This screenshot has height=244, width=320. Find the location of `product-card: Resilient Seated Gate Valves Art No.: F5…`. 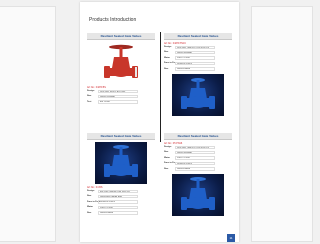

product-card: Resilient Seated Gate Valves Art No.: F5… is located at coordinates (198, 174).